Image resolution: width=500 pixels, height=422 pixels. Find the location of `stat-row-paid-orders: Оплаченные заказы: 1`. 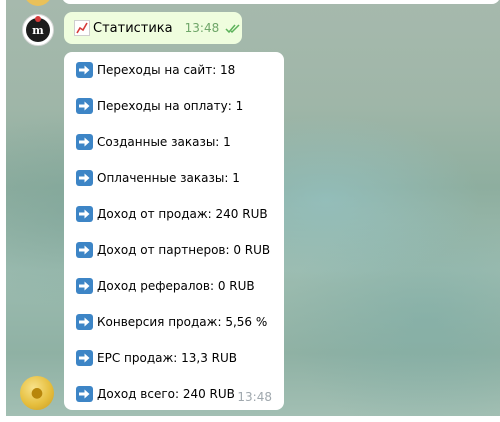

stat-row-paid-orders: Оплаченные заказы: 1 is located at coordinates (158, 178).